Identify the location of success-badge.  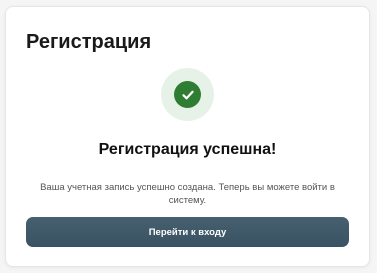
(187, 94).